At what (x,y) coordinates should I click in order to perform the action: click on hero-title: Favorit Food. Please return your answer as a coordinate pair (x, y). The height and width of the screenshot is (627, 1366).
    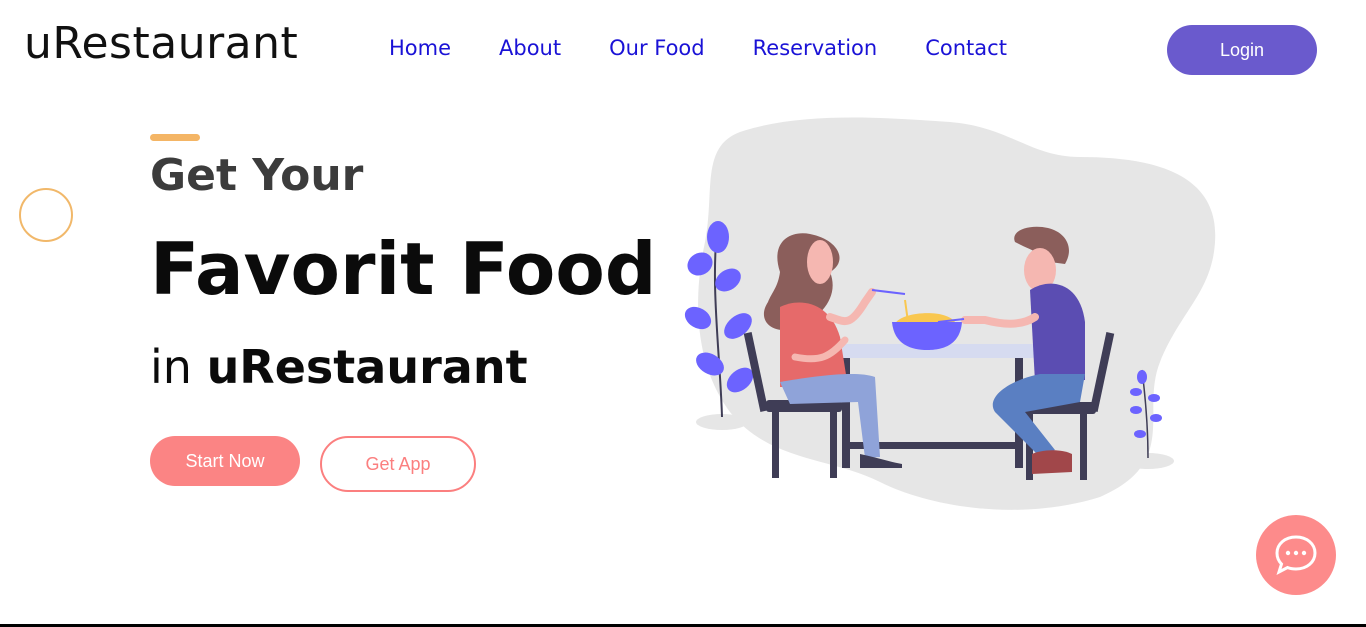
    Looking at the image, I should click on (403, 269).